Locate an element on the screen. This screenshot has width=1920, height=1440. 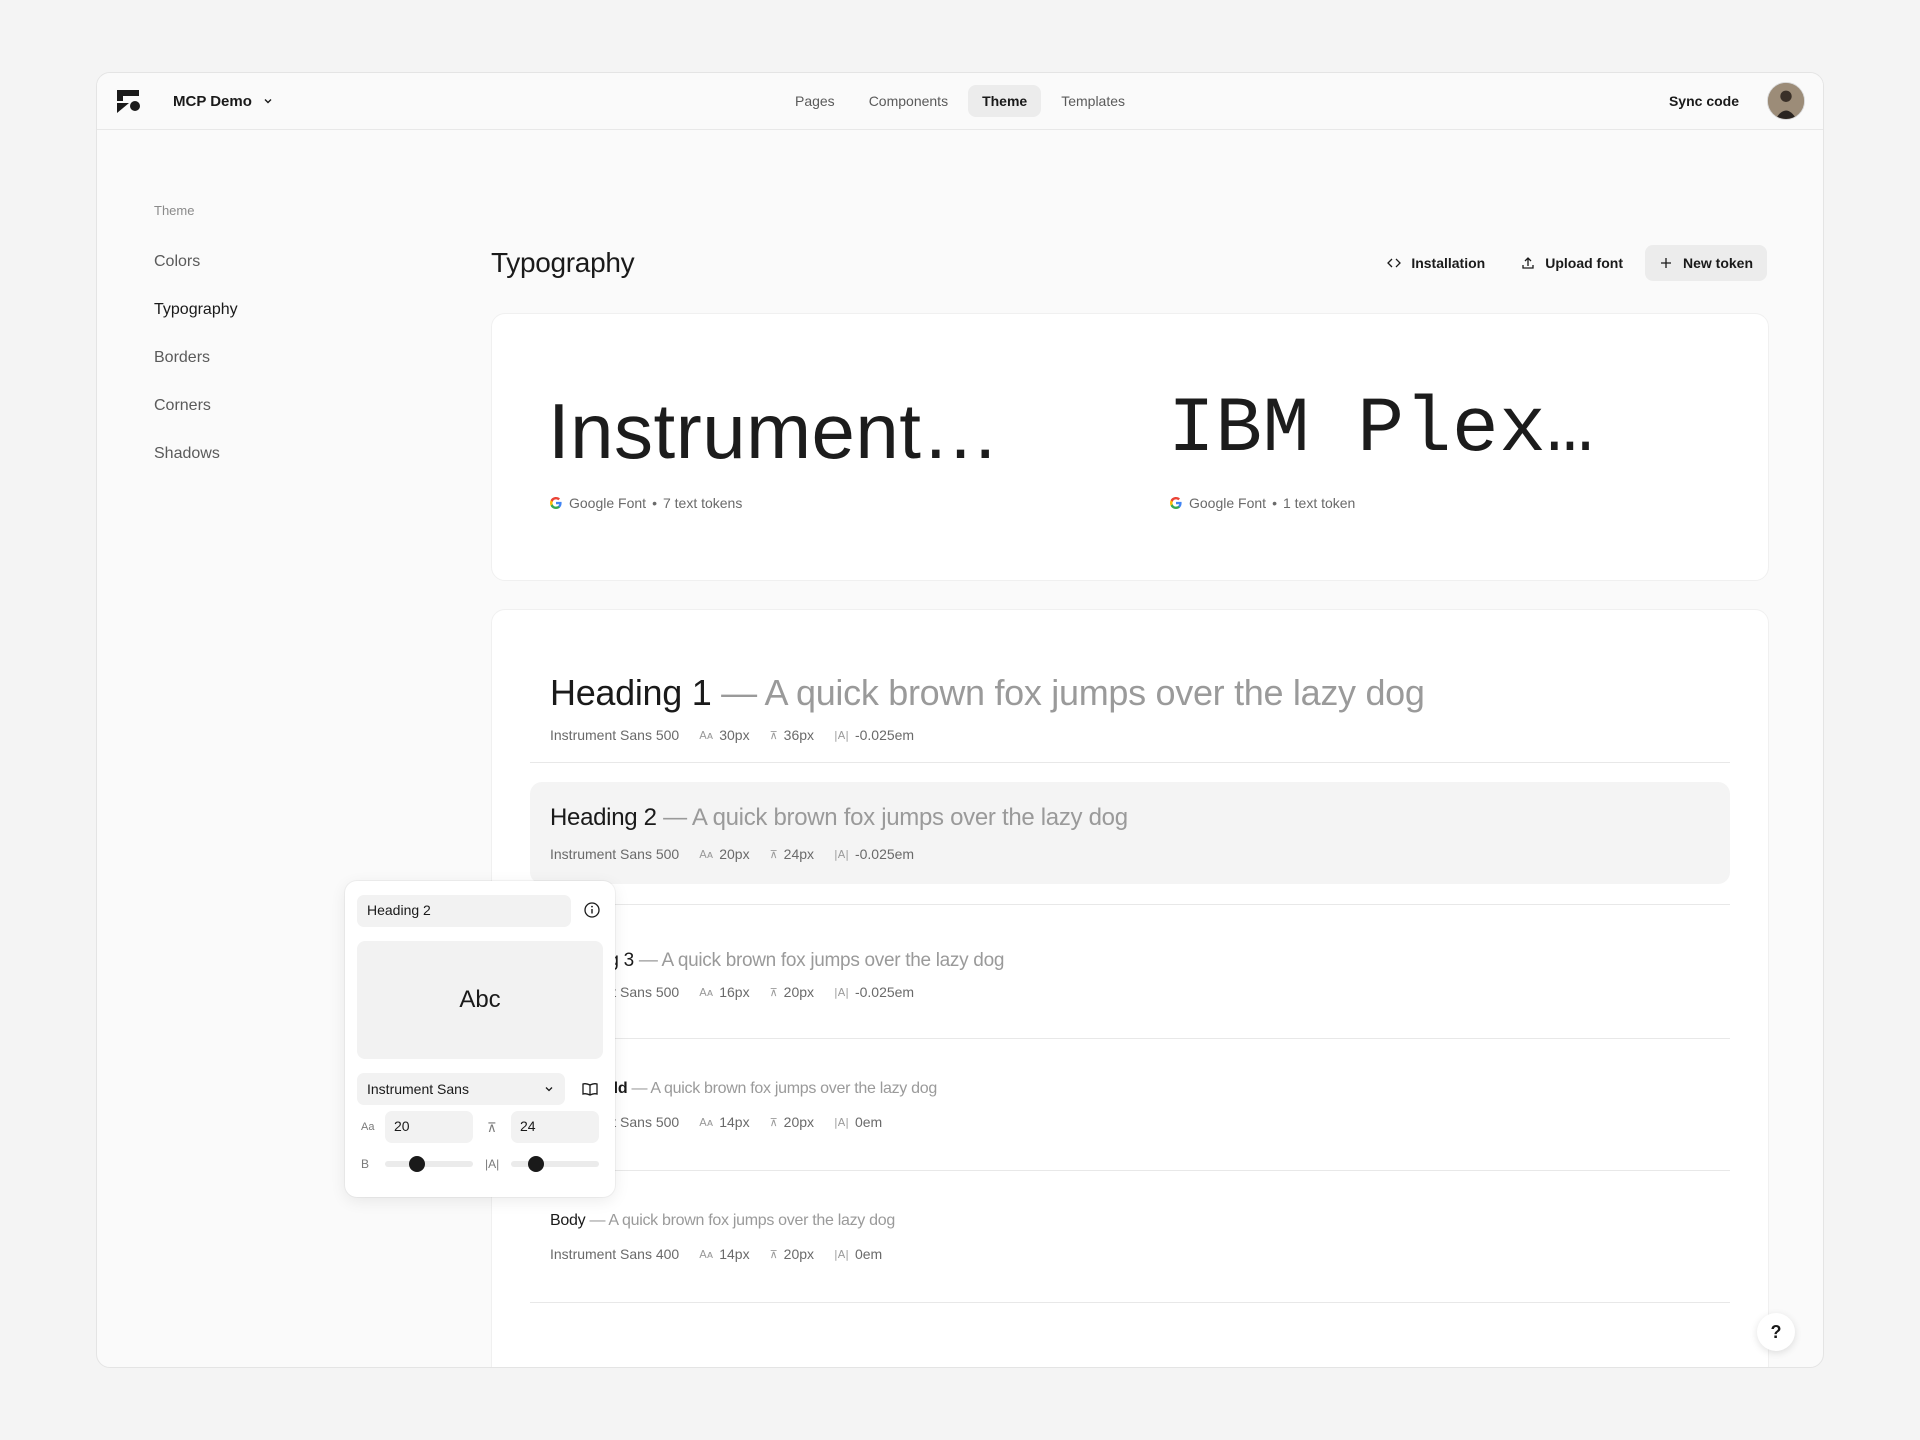
info-icon is located at coordinates (592, 910).